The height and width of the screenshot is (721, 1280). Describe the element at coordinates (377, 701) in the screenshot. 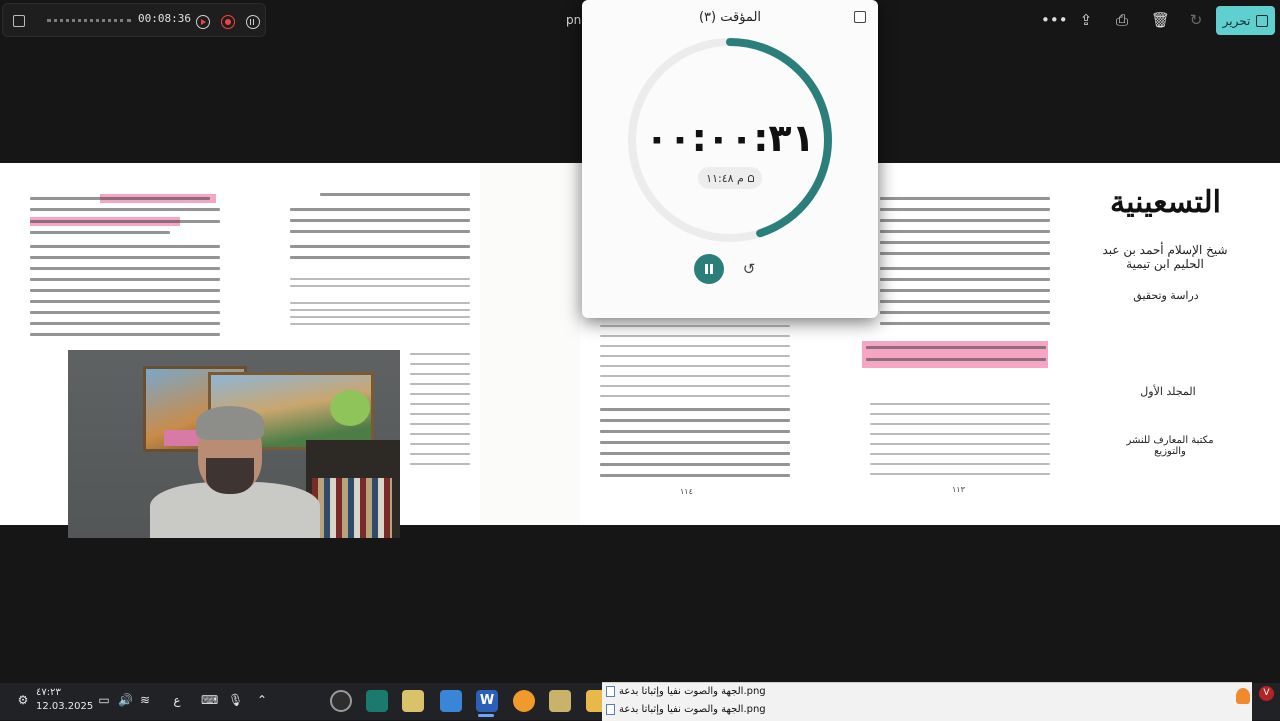

I see `app-store-icon` at that location.